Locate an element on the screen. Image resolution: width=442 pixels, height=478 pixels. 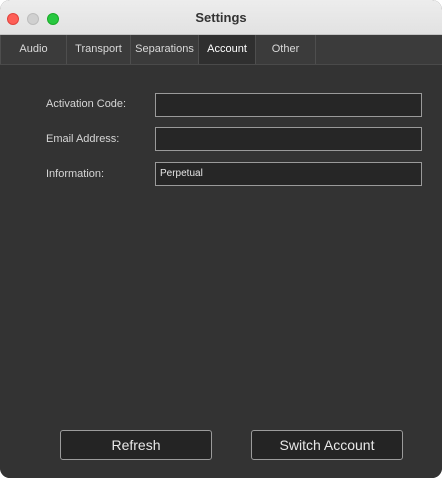
refresh-button: Refresh is located at coordinates (136, 445).